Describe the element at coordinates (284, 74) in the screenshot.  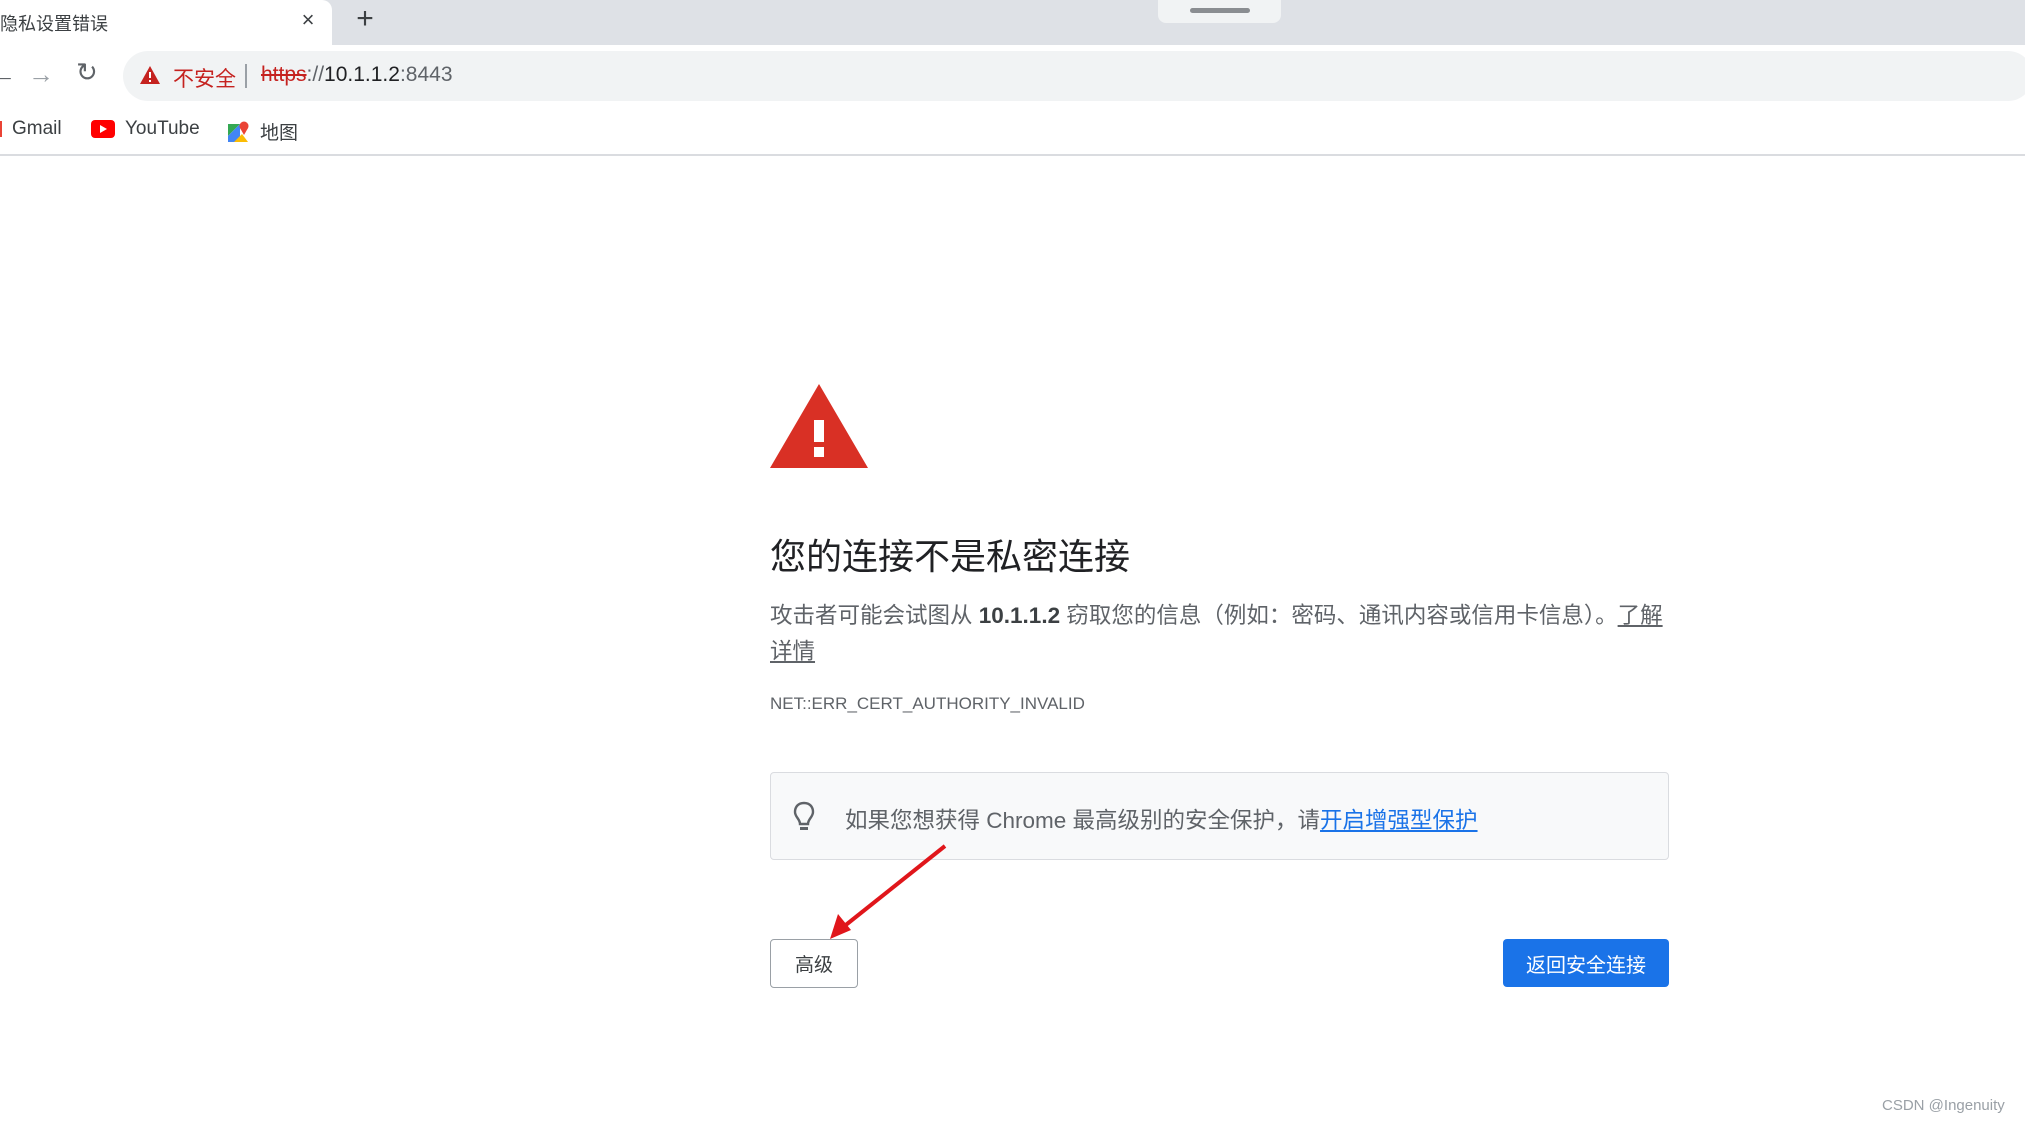
I see `url-scheme: https` at that location.